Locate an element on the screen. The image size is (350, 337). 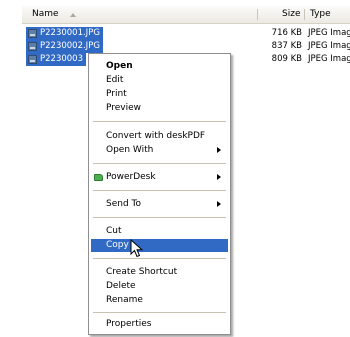
file-name: P2230001.JPG is located at coordinates (70, 33).